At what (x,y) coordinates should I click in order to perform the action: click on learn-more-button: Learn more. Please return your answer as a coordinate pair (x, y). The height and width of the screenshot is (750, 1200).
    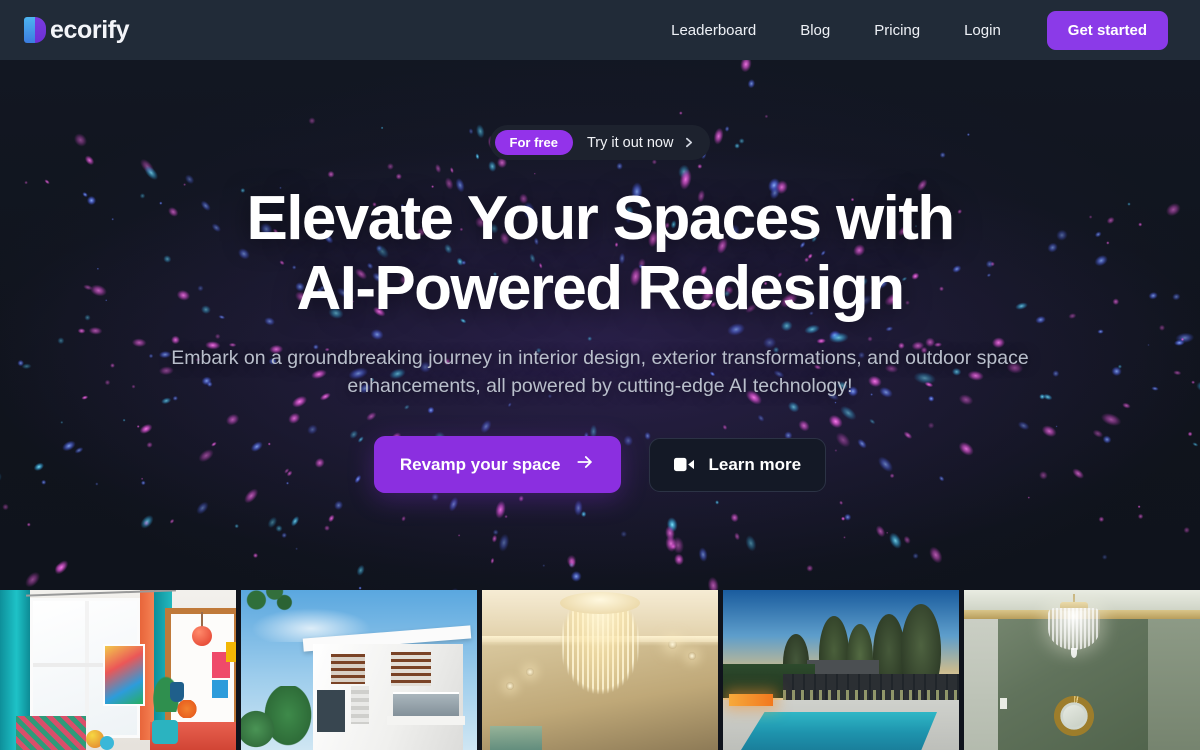
    Looking at the image, I should click on (737, 464).